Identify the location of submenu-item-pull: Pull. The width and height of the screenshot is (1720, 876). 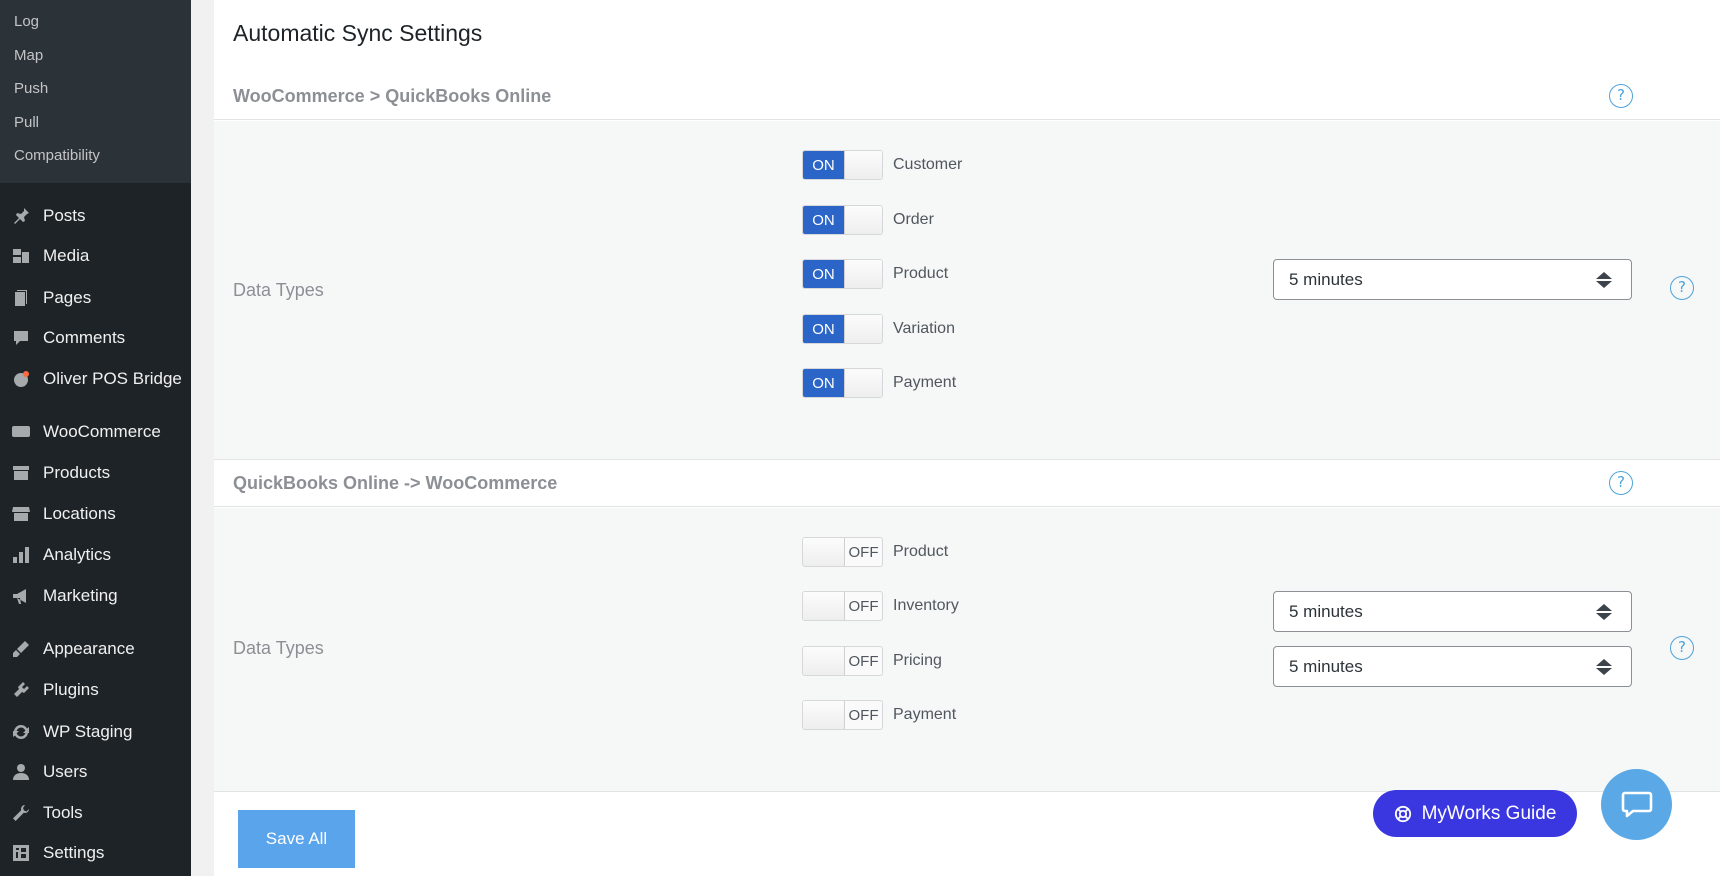
(95, 126).